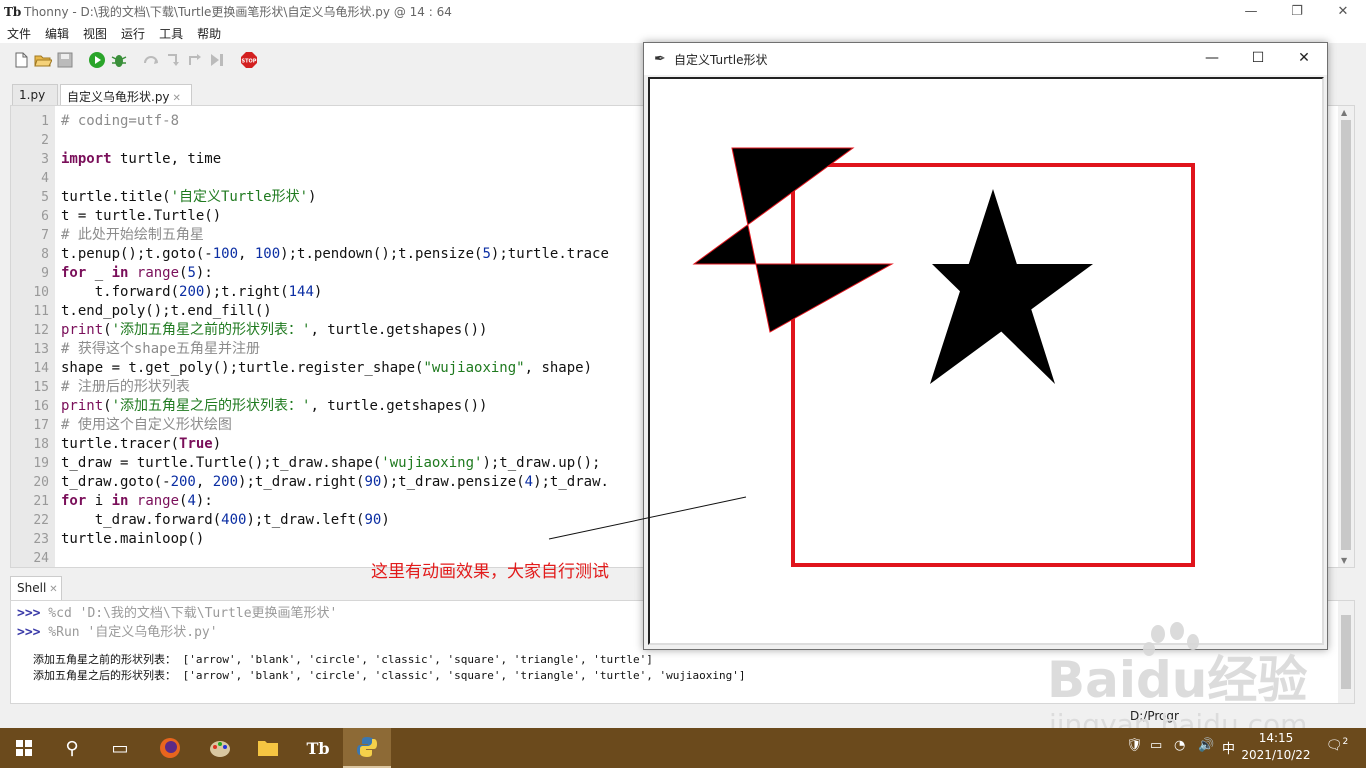 The height and width of the screenshot is (768, 1366). What do you see at coordinates (1276, 747) in the screenshot?
I see `system-clock: 14:15 2021/10/22` at bounding box center [1276, 747].